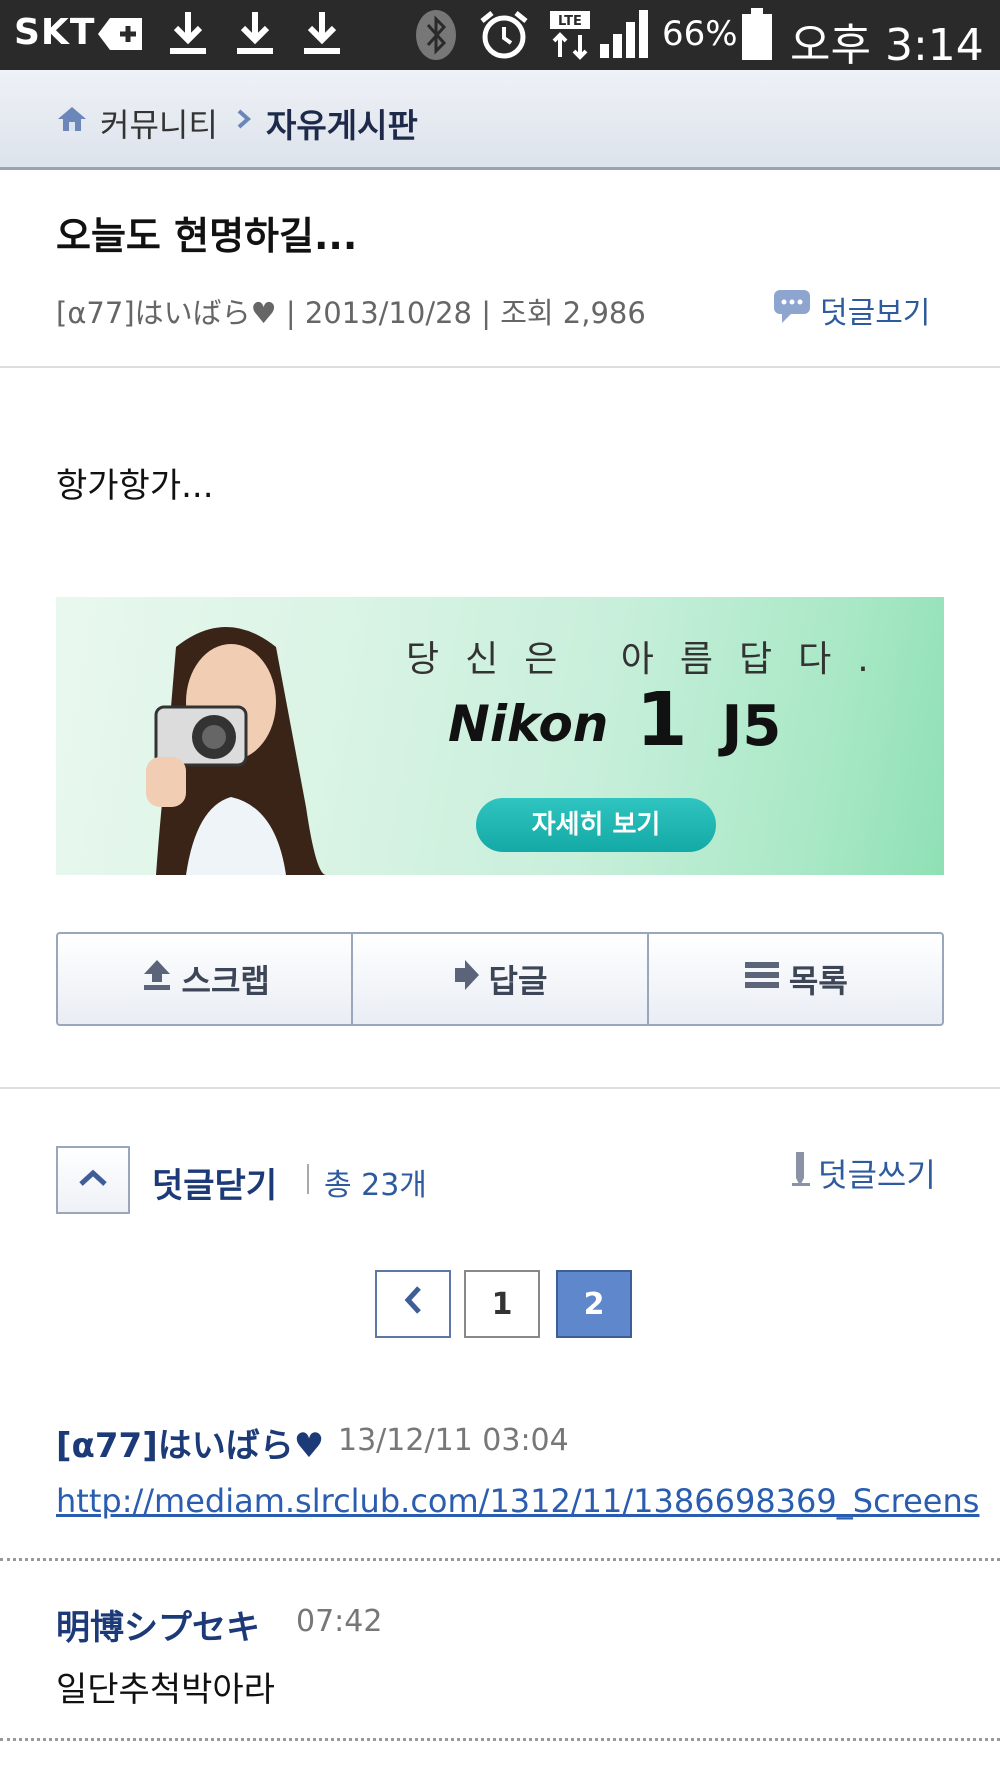 The height and width of the screenshot is (1777, 1000). What do you see at coordinates (662, 720) in the screenshot?
I see `banner-model-number: 1` at bounding box center [662, 720].